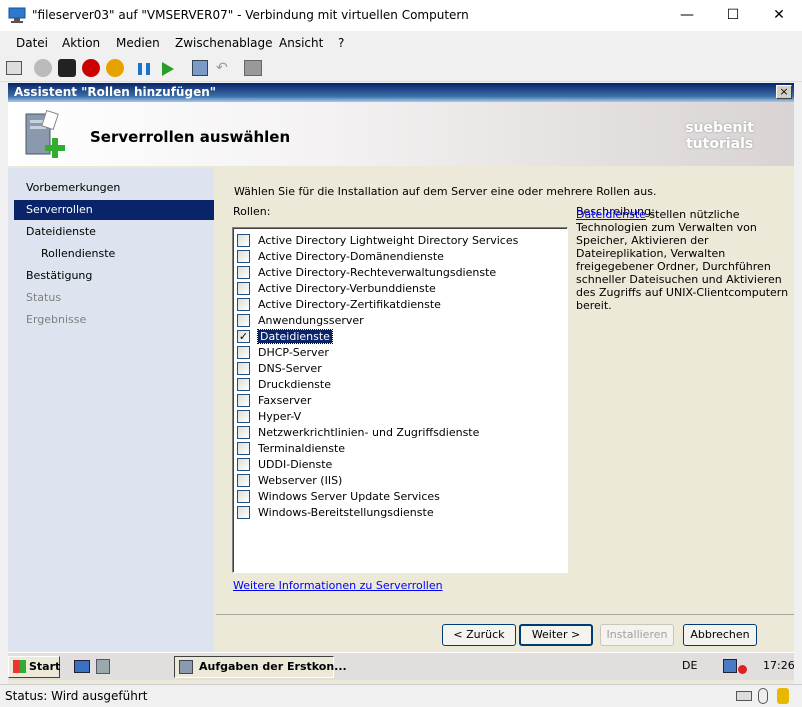 This screenshot has width=802, height=707. I want to click on list-item: Windows Server Update Services, so click(338, 496).